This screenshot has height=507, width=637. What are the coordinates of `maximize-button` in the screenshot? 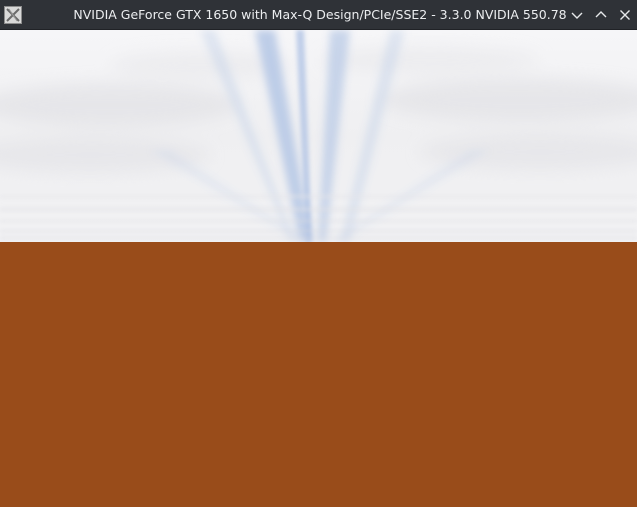 It's located at (601, 15).